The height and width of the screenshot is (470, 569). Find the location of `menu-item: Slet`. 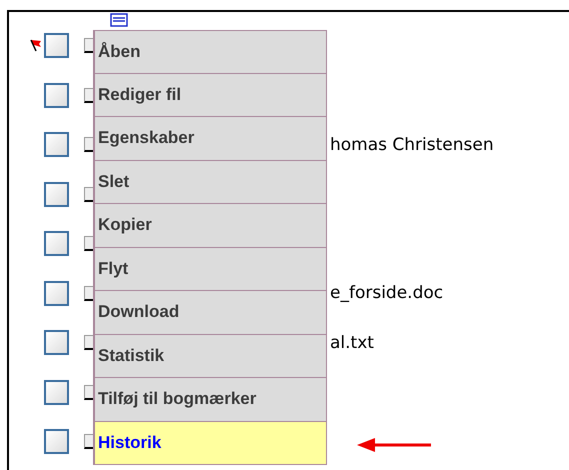

menu-item: Slet is located at coordinates (211, 182).